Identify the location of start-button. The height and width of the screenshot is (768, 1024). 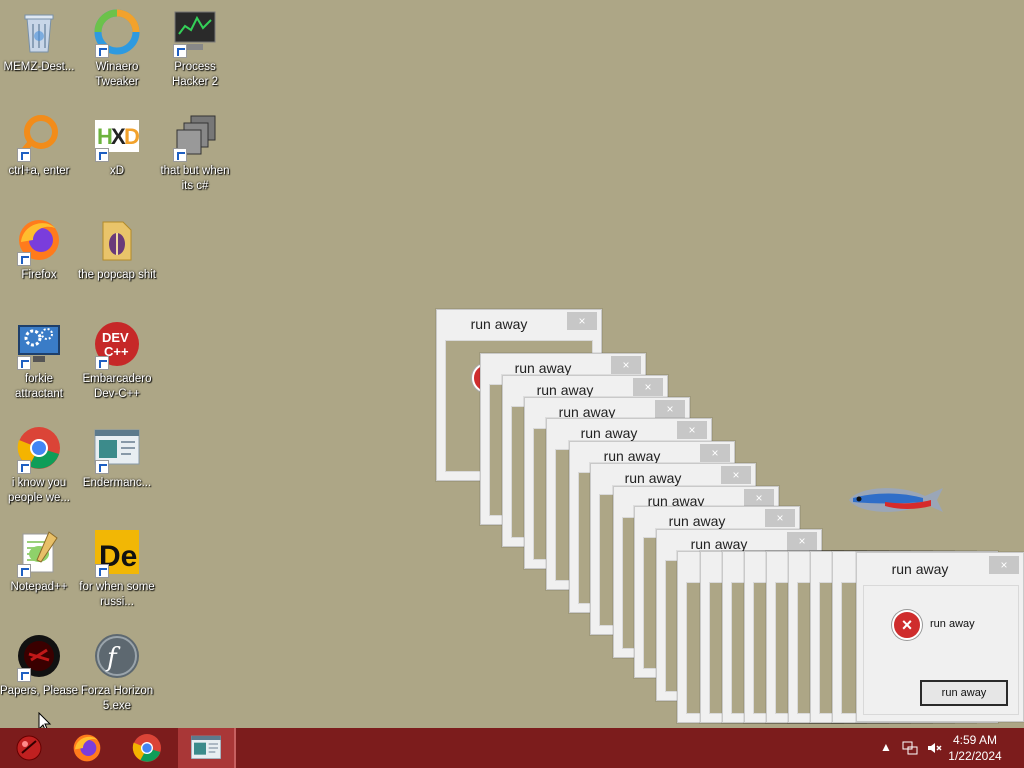
(29, 748).